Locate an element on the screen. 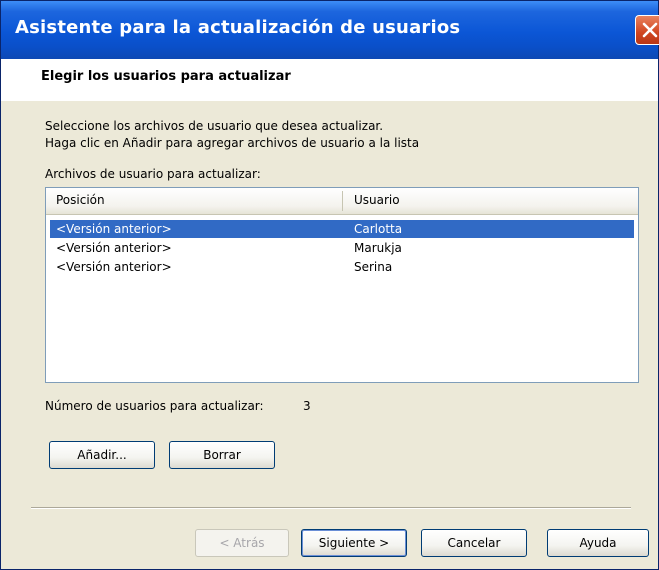  list-row: <Versión anterior> Carlotta is located at coordinates (342, 229).